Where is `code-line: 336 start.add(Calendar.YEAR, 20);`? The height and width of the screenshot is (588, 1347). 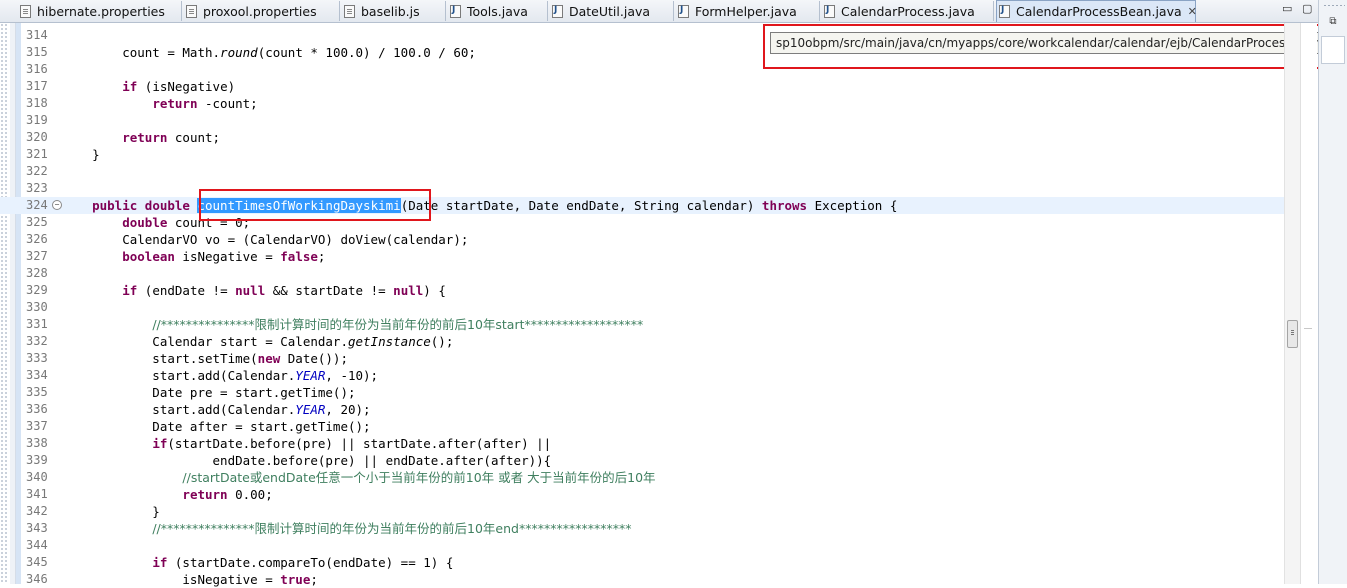 code-line: 336 start.add(Calendar.YEAR, 20); is located at coordinates (198, 409).